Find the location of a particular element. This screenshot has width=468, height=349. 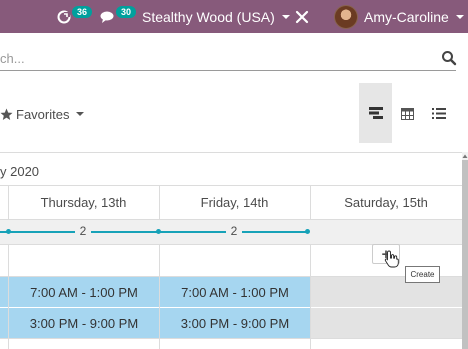

activity-menu: 36 is located at coordinates (75, 16).